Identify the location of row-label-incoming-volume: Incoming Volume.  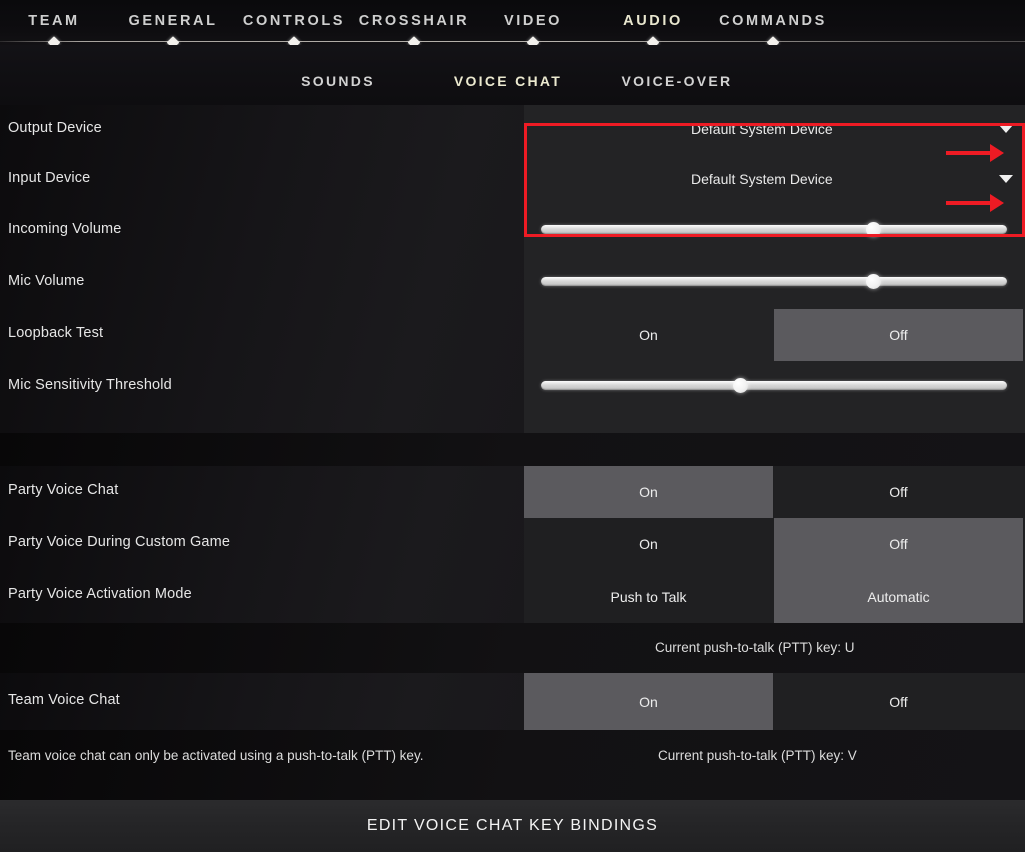
(65, 229).